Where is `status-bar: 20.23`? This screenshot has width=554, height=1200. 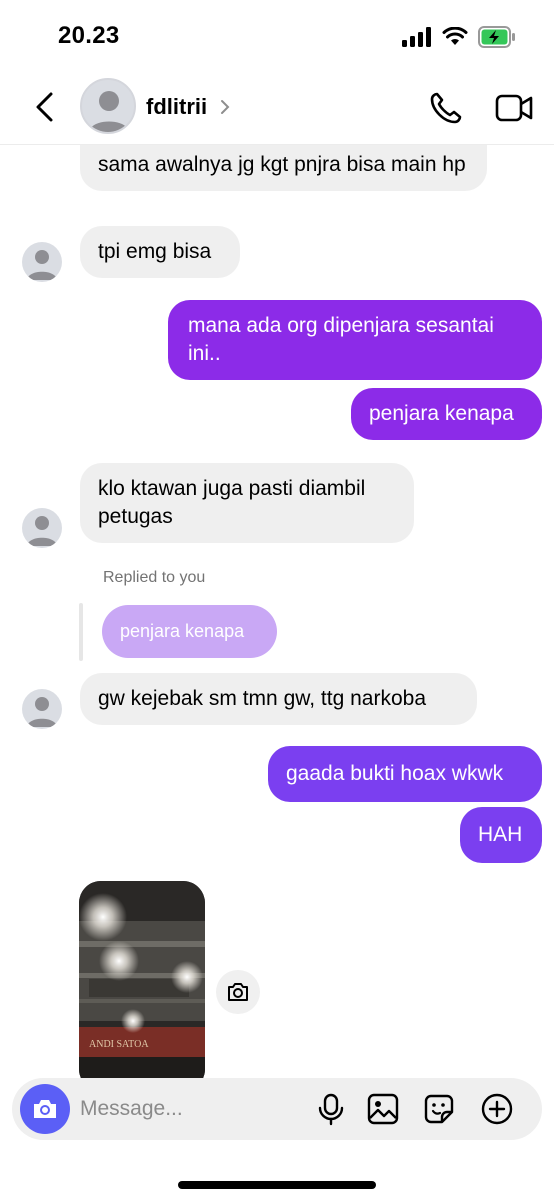
status-bar: 20.23 is located at coordinates (277, 36).